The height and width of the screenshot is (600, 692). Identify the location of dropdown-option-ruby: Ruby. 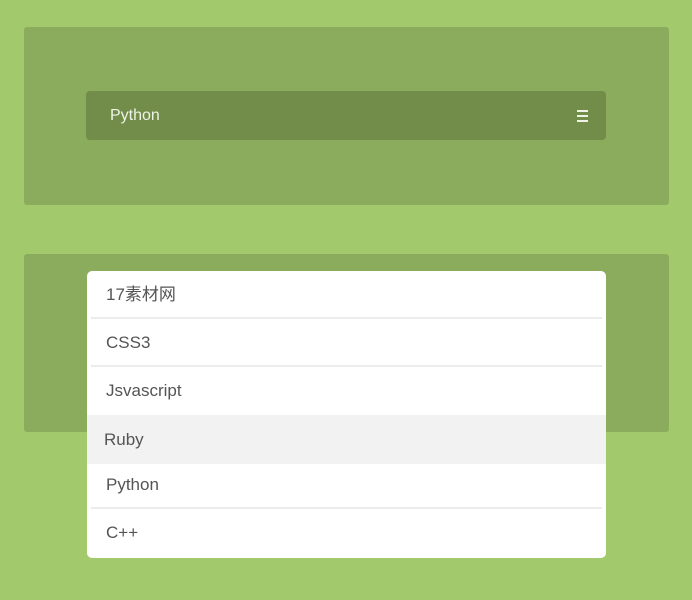
(346, 439).